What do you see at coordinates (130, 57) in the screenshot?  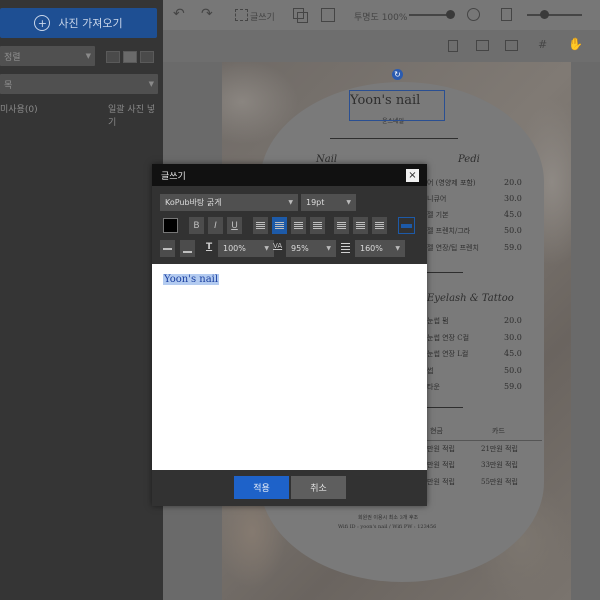 I see `grid-view-icon` at bounding box center [130, 57].